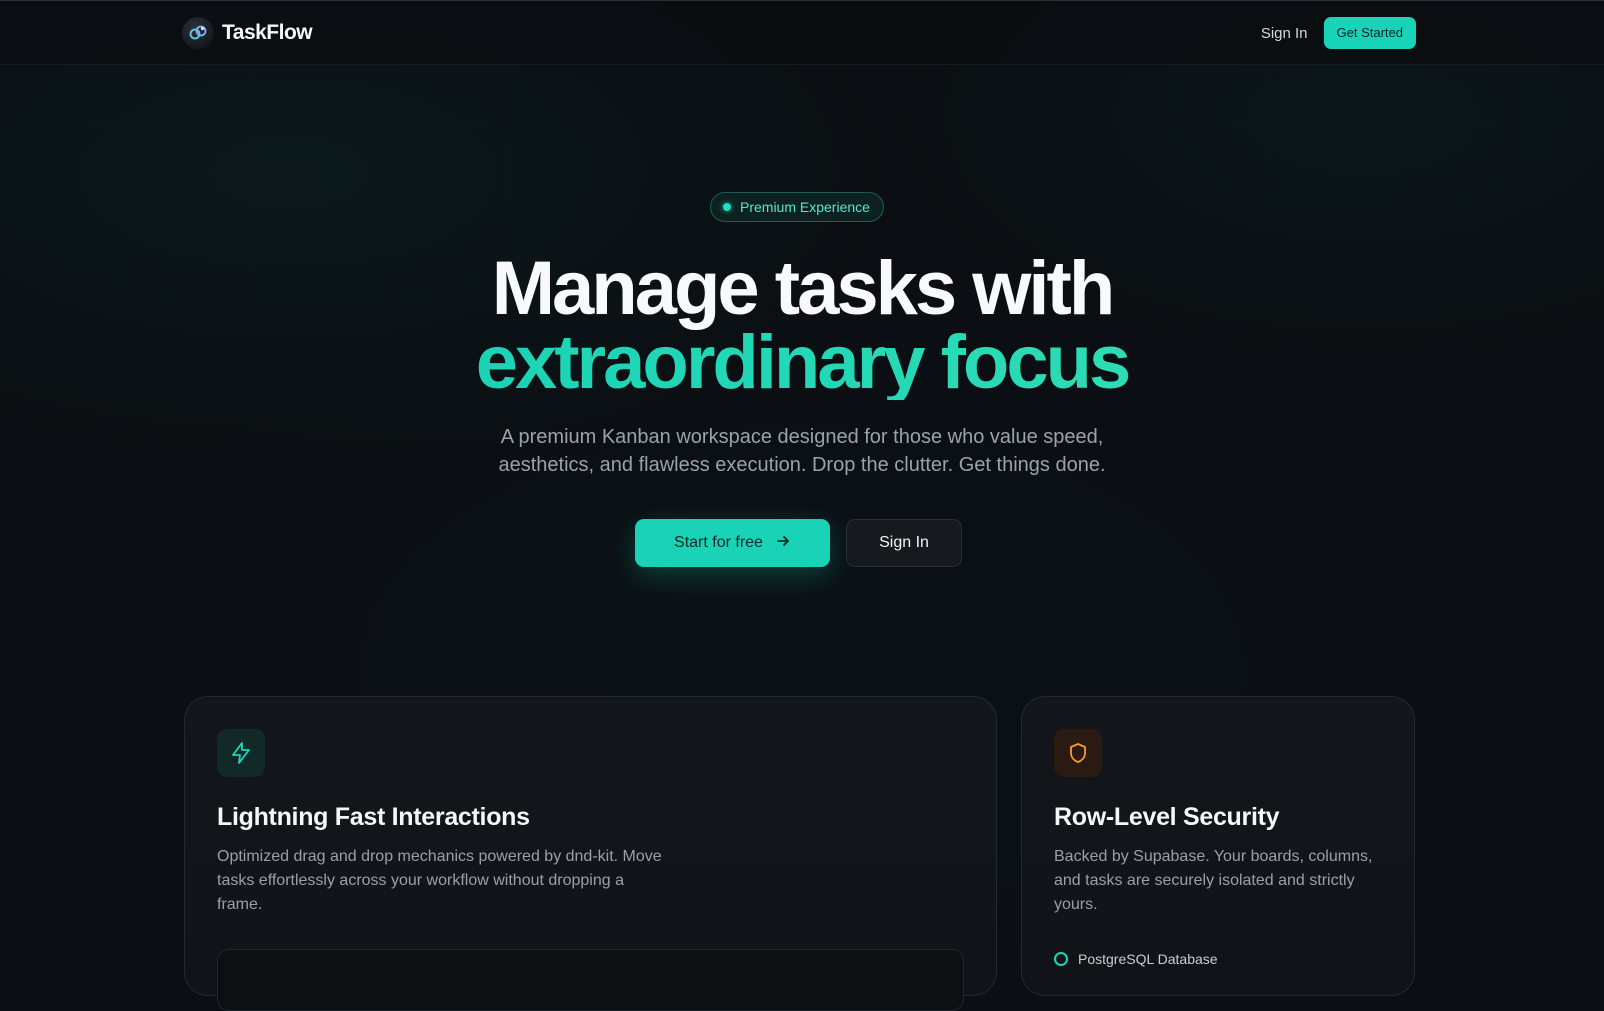 Image resolution: width=1604 pixels, height=1011 pixels. Describe the element at coordinates (803, 288) in the screenshot. I see `hero-title-line1: Manage tasks with` at that location.